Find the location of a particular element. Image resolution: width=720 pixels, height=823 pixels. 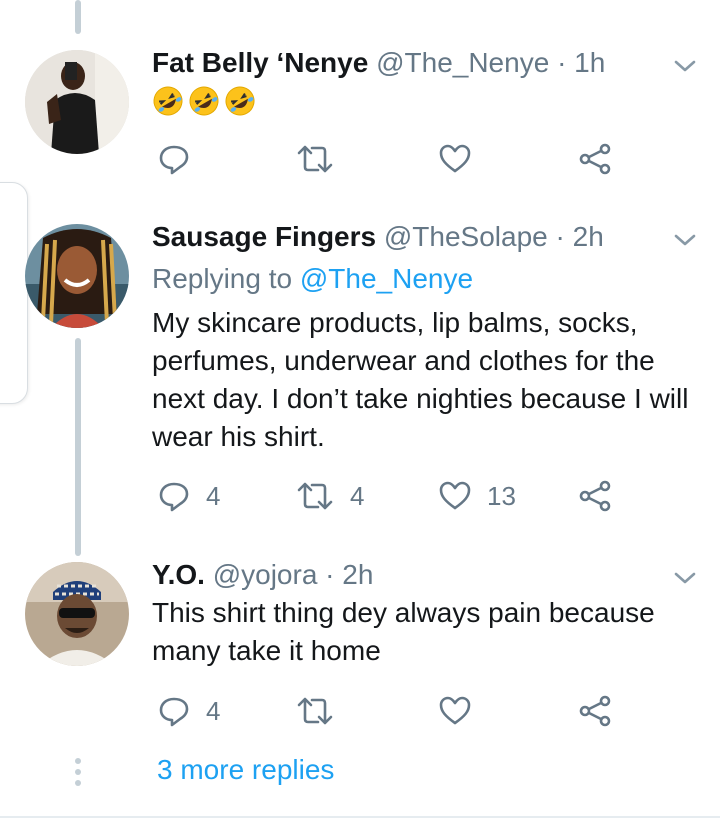

like-count: 13 is located at coordinates (501, 495).